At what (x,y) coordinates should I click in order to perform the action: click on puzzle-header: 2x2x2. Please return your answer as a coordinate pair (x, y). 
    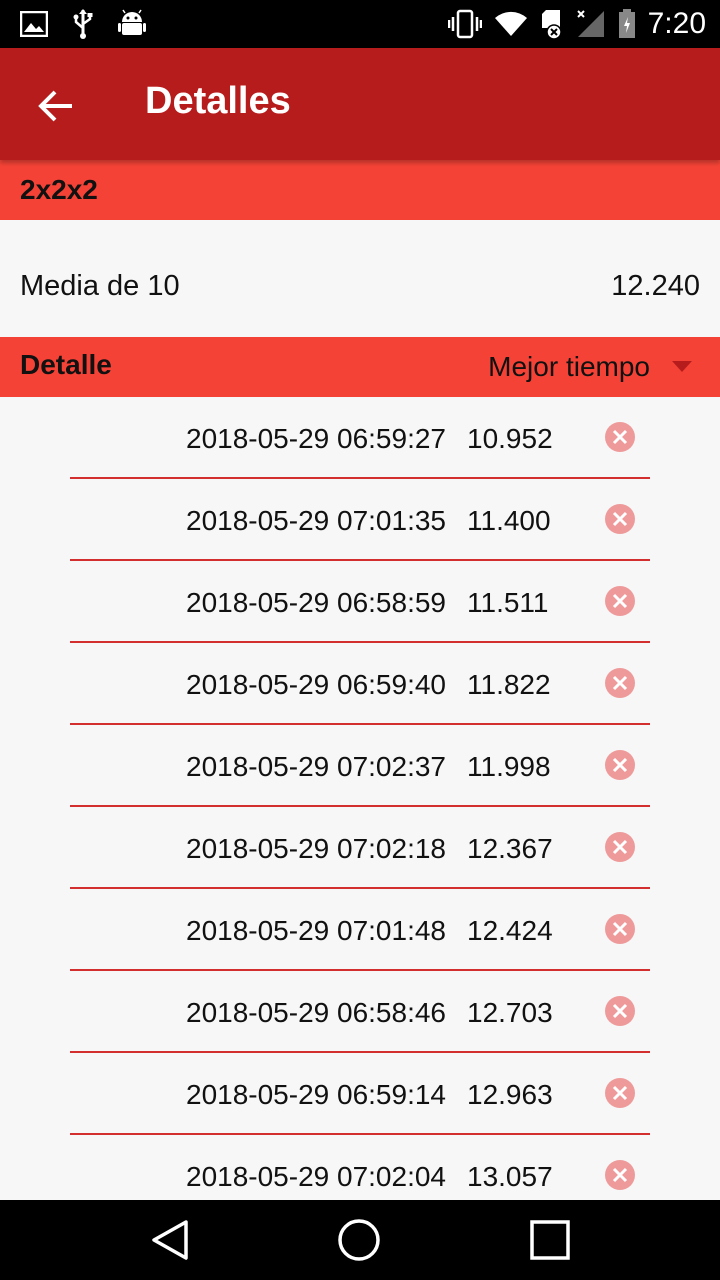
    Looking at the image, I should click on (360, 190).